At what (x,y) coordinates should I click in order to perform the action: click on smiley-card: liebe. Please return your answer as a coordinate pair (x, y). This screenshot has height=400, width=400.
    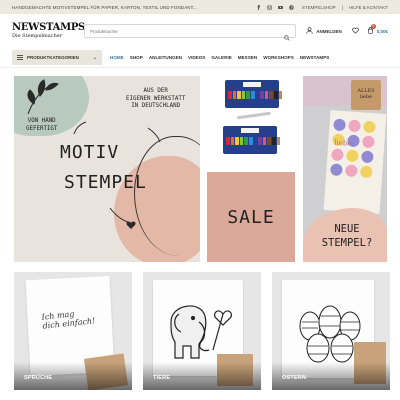
    Looking at the image, I should click on (355, 162).